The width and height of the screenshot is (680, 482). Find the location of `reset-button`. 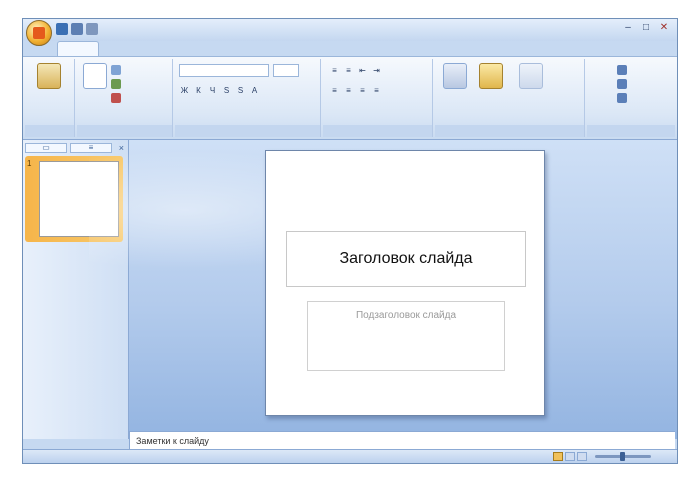

reset-button is located at coordinates (116, 84).